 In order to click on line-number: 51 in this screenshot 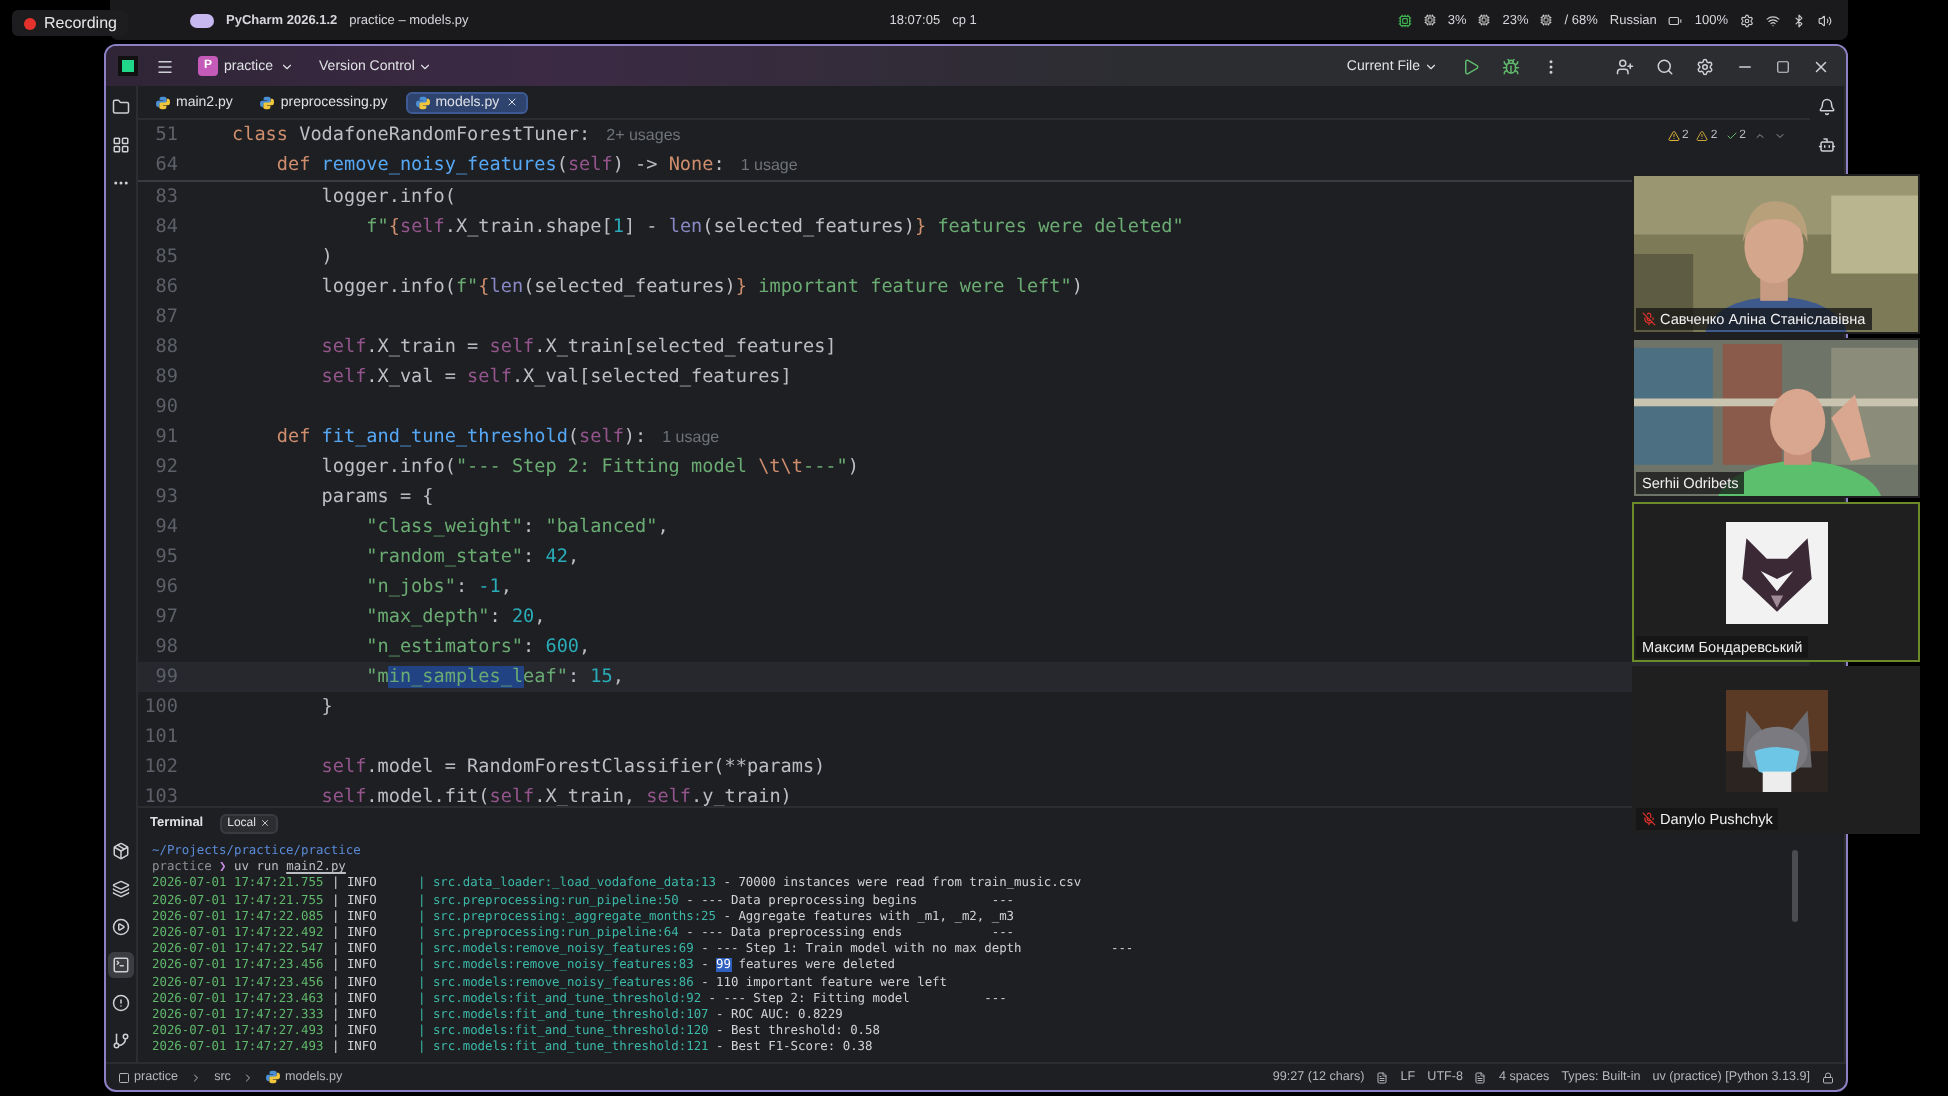, I will do `click(165, 135)`.